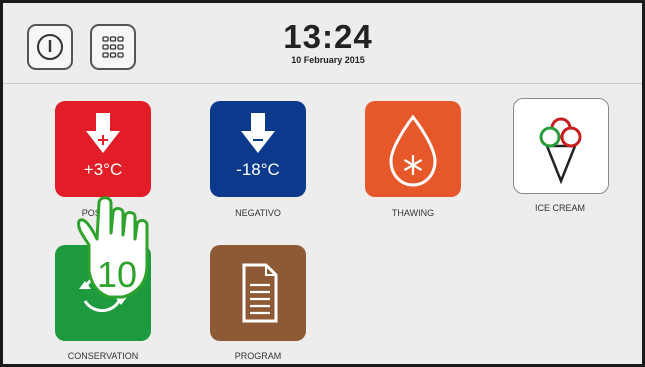 The height and width of the screenshot is (367, 645). I want to click on app-ice-cream-button, so click(561, 146).